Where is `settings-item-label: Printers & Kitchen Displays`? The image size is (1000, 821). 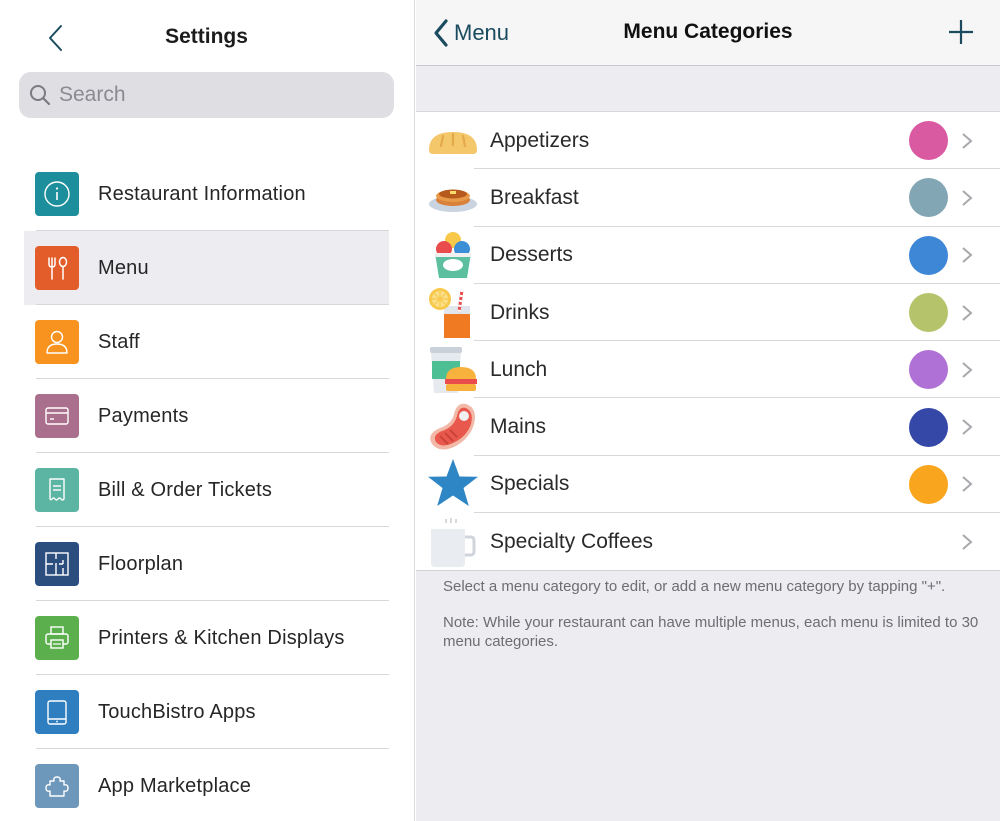 settings-item-label: Printers & Kitchen Displays is located at coordinates (221, 637).